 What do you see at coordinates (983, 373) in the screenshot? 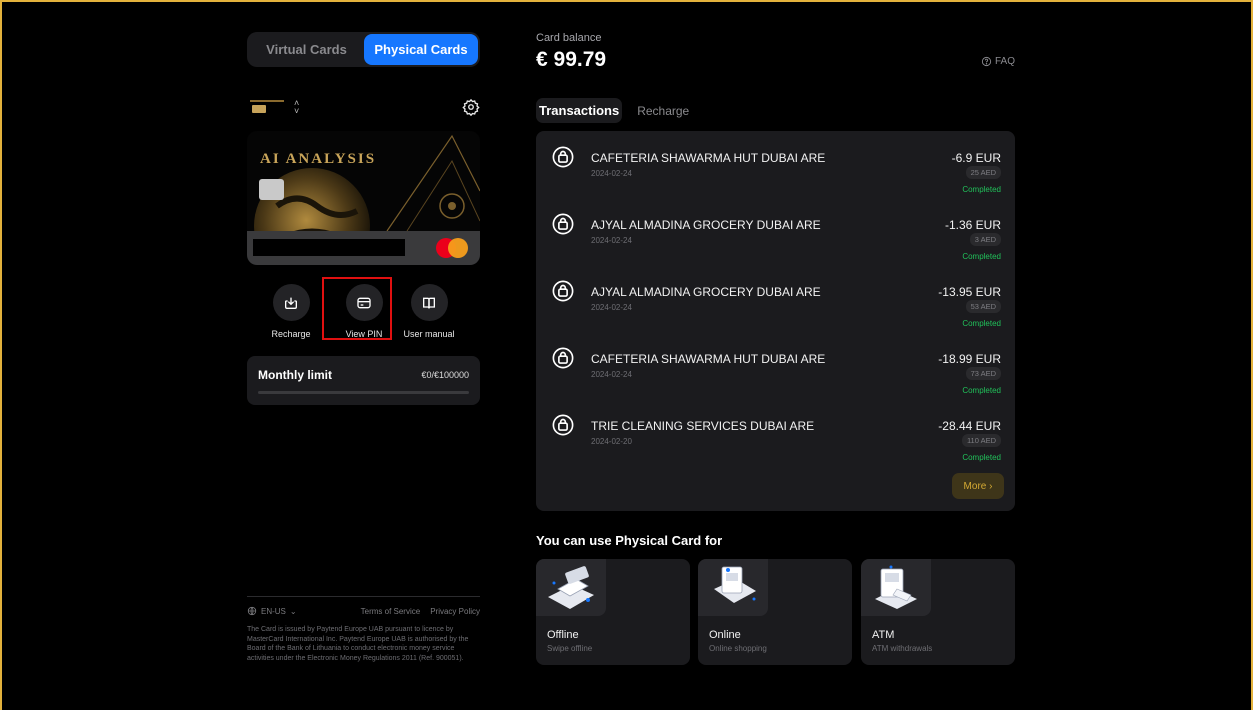
I see `transaction-local-amount: 73 AED` at bounding box center [983, 373].